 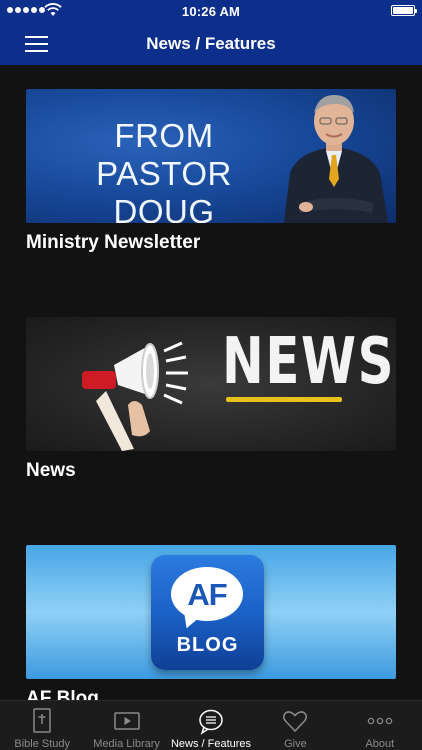 What do you see at coordinates (295, 744) in the screenshot?
I see `tab-label: Give` at bounding box center [295, 744].